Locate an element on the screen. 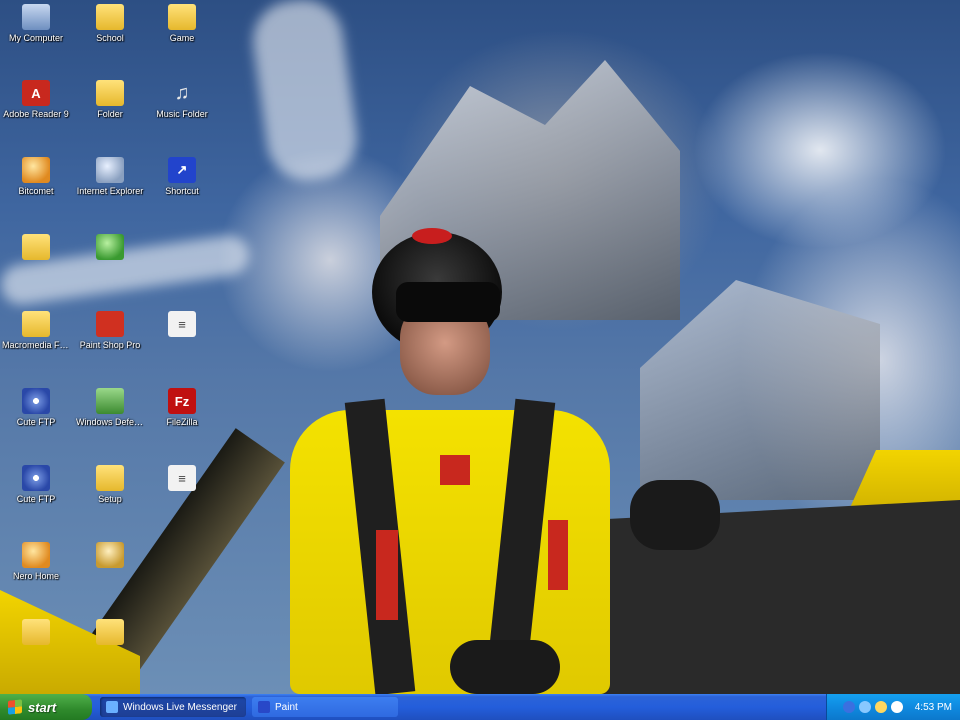  cockpit-panel is located at coordinates (760, 597).